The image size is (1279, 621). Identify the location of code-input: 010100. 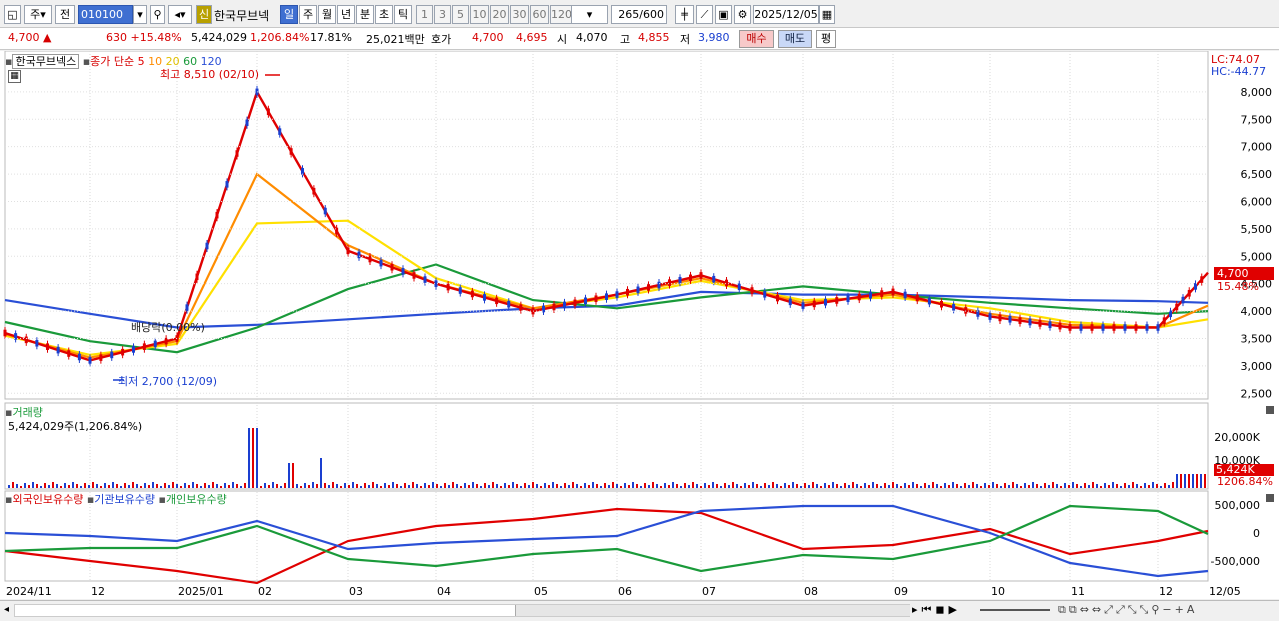
(105, 14).